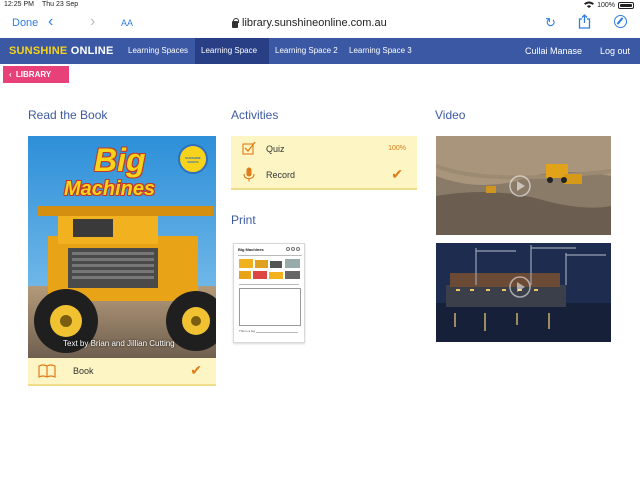 This screenshot has height=480, width=640. Describe the element at coordinates (293, 249) in the screenshot. I see `worksheet-circles` at that location.